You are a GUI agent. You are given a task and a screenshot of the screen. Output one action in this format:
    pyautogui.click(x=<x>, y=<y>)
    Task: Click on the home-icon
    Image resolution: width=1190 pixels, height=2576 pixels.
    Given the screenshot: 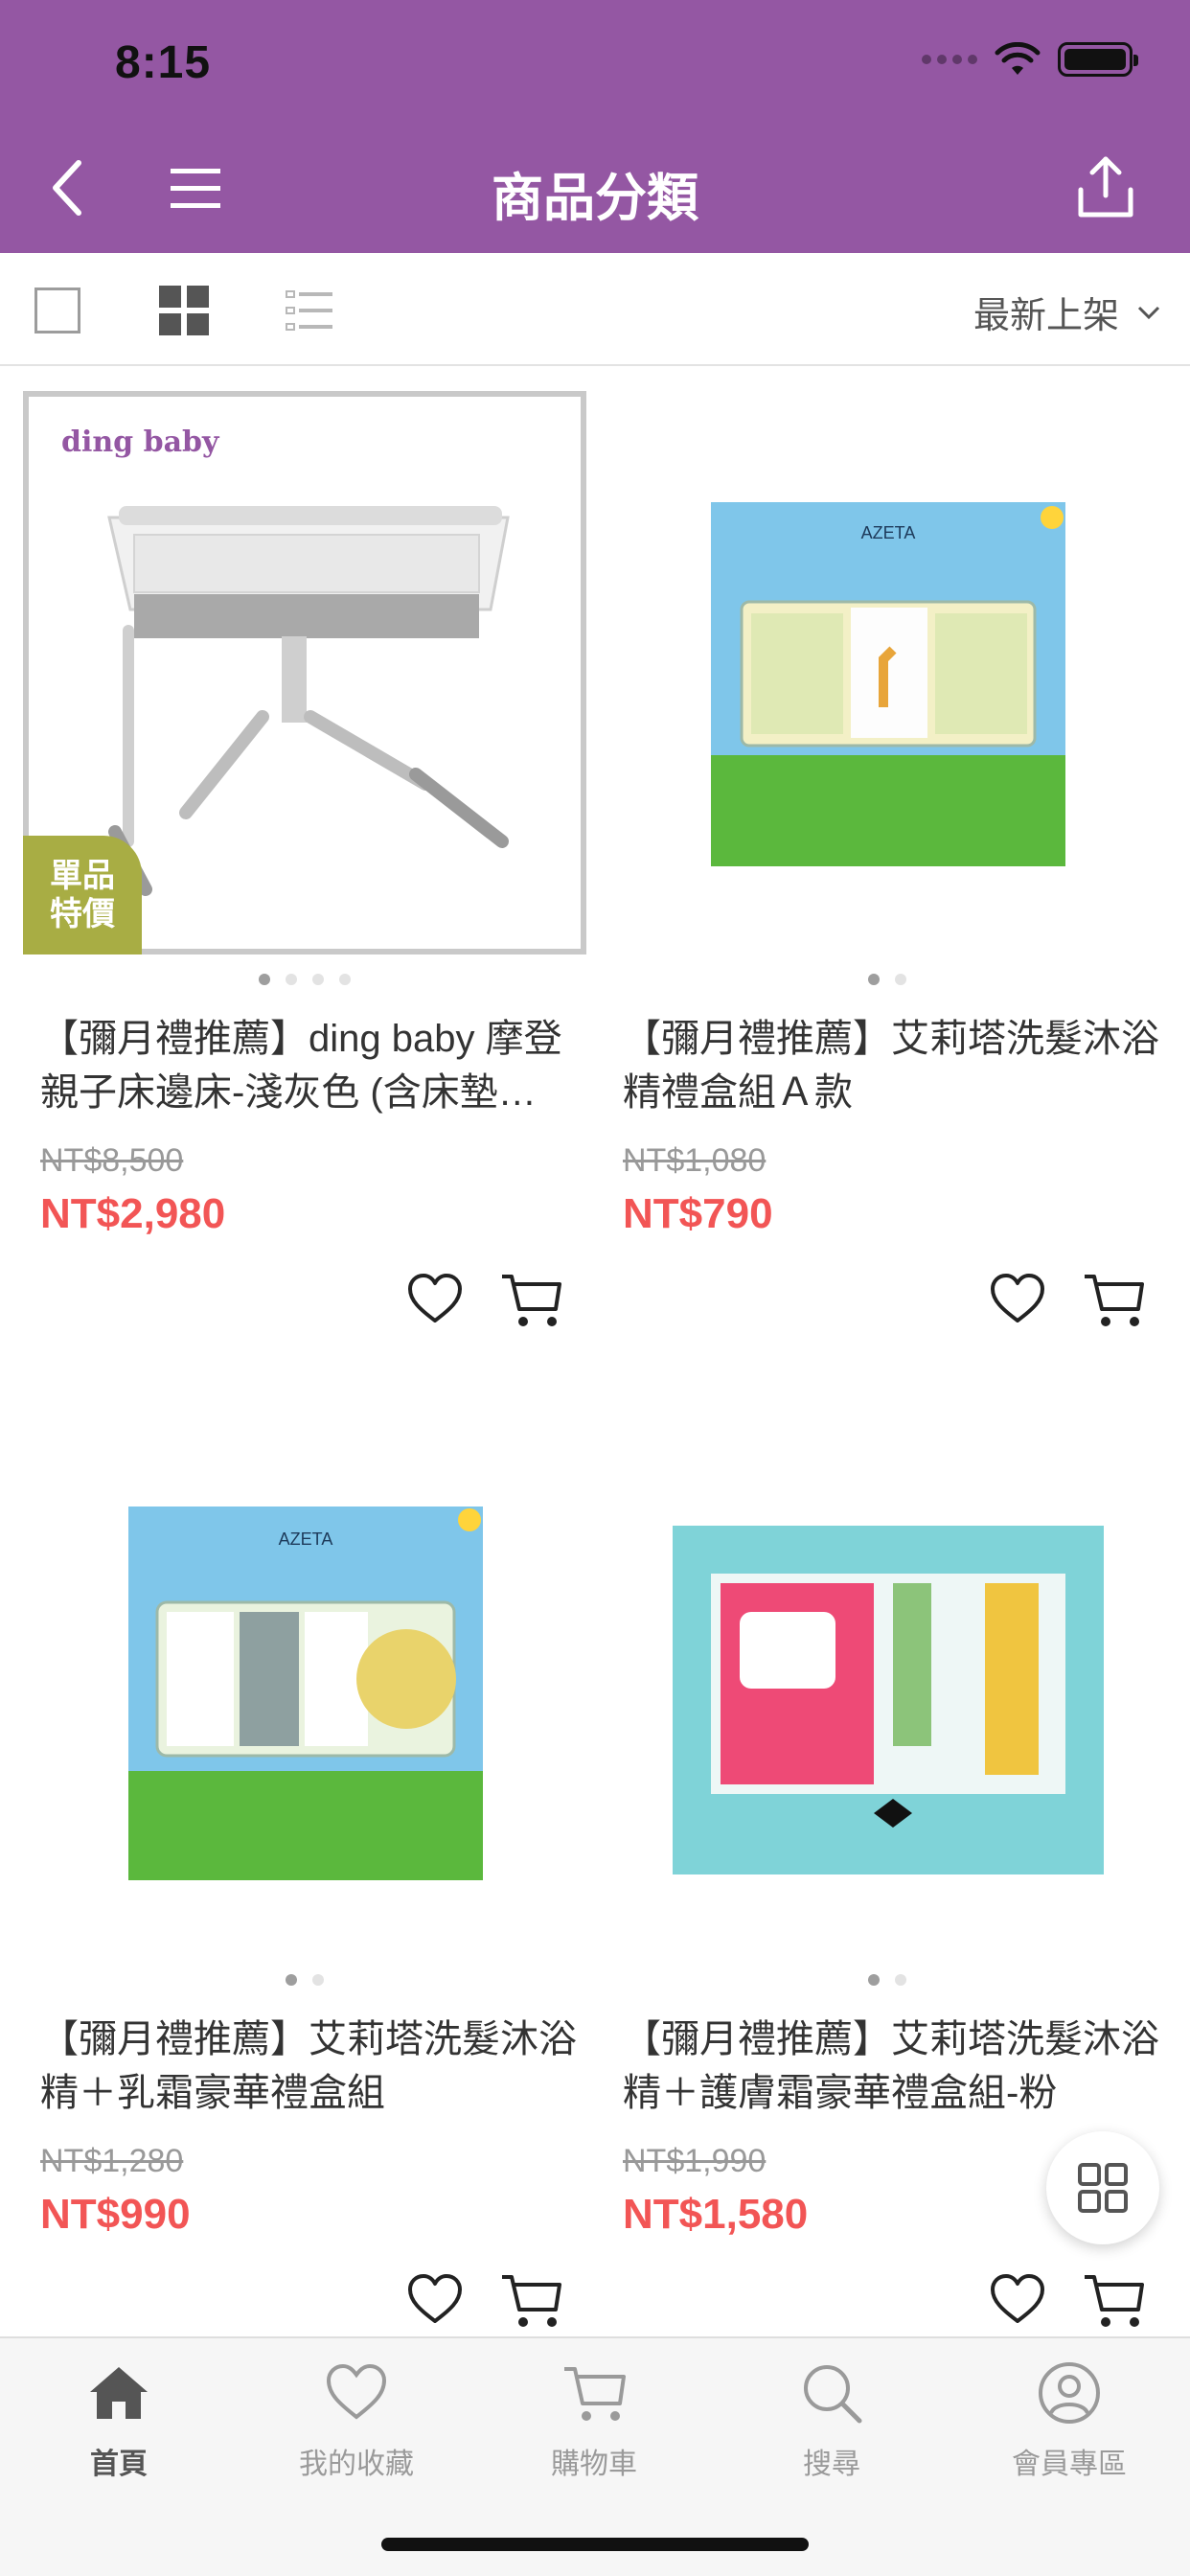 What is the action you would take?
    pyautogui.click(x=119, y=2393)
    